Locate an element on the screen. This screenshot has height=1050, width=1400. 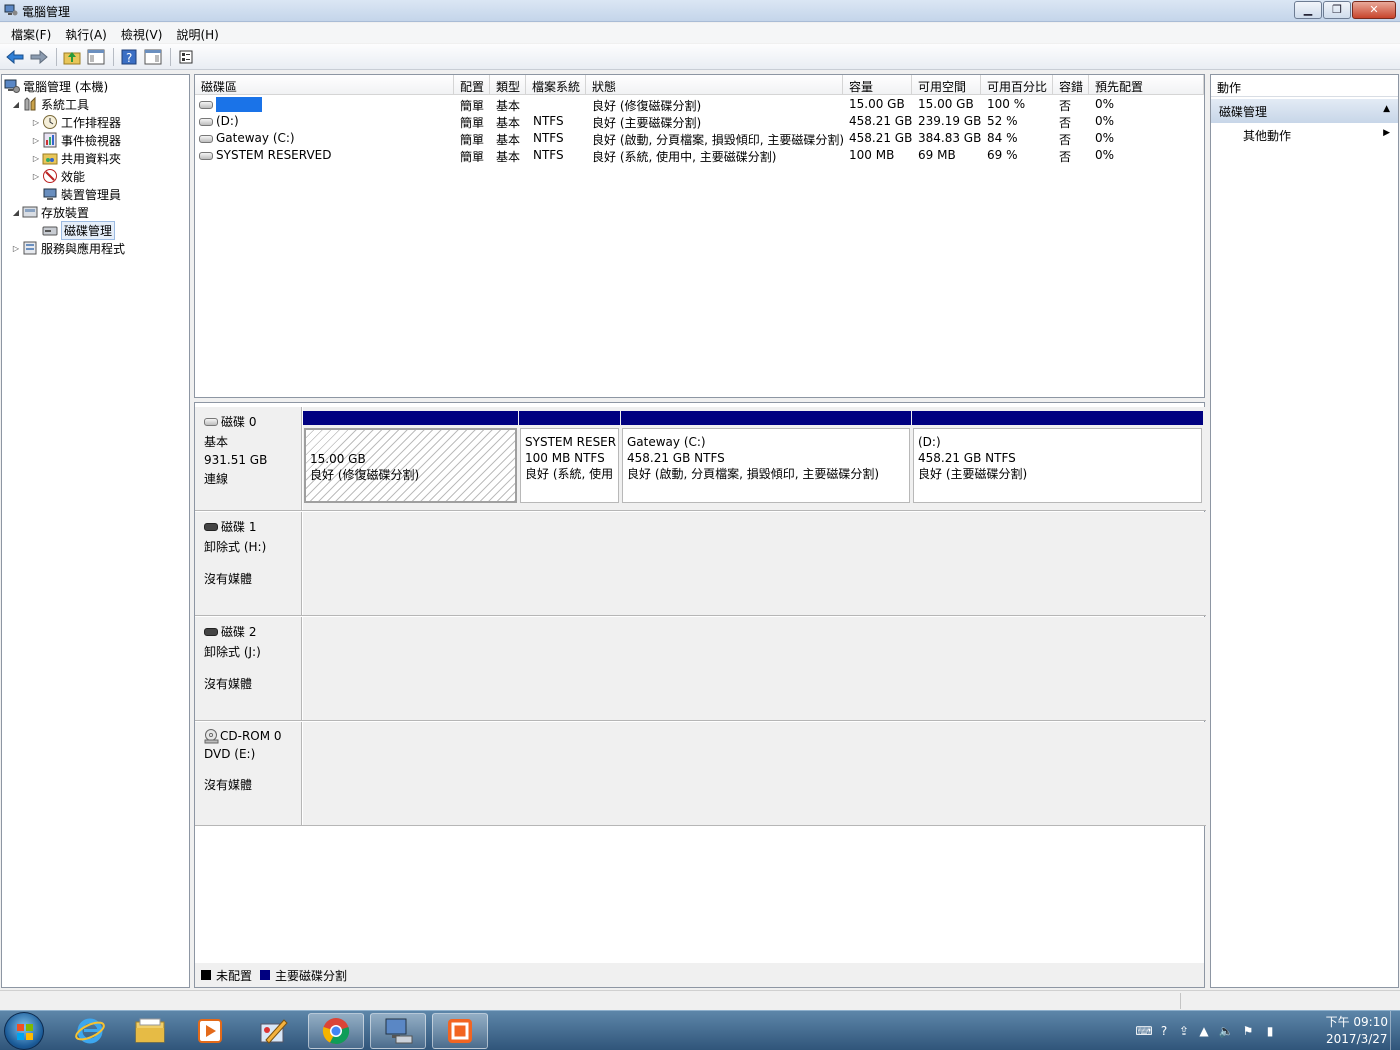
action-center-icon: ⚑ is located at coordinates (1248, 1031).